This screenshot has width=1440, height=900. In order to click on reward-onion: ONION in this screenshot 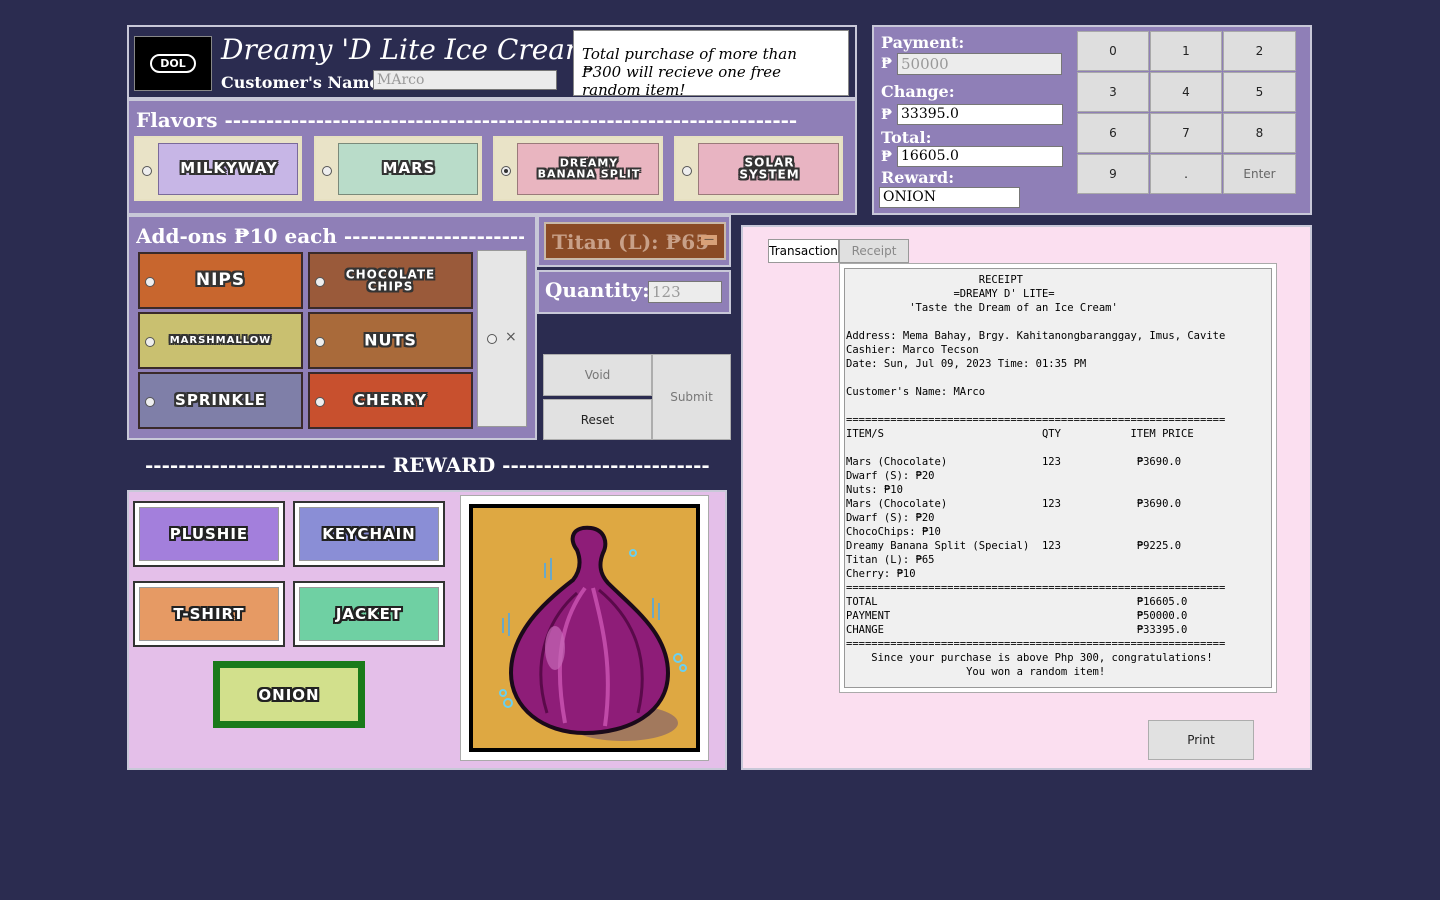, I will do `click(289, 694)`.